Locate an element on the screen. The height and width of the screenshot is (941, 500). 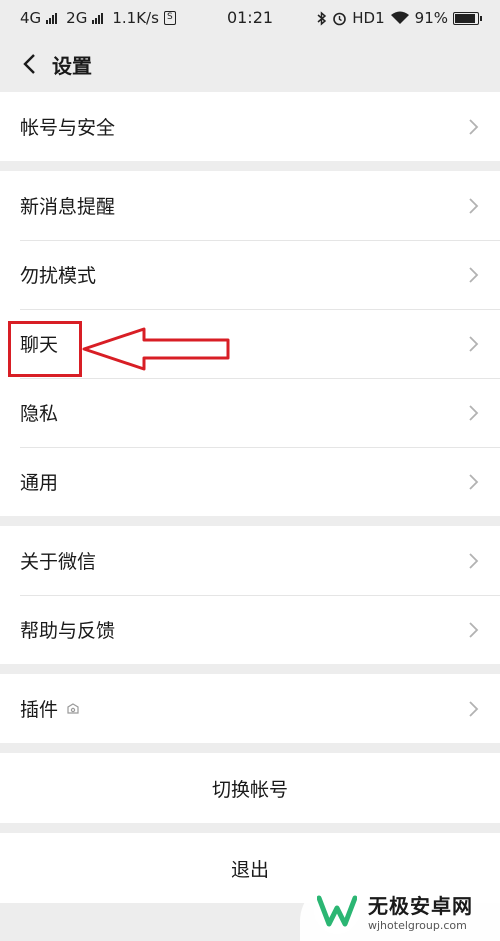
settings-item-label: 关于微信 is located at coordinates (58, 562).